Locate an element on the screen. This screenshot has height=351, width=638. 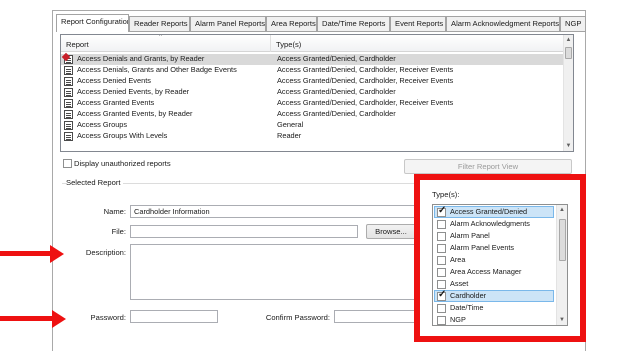
type-item-ngp: NGP is located at coordinates (494, 319).